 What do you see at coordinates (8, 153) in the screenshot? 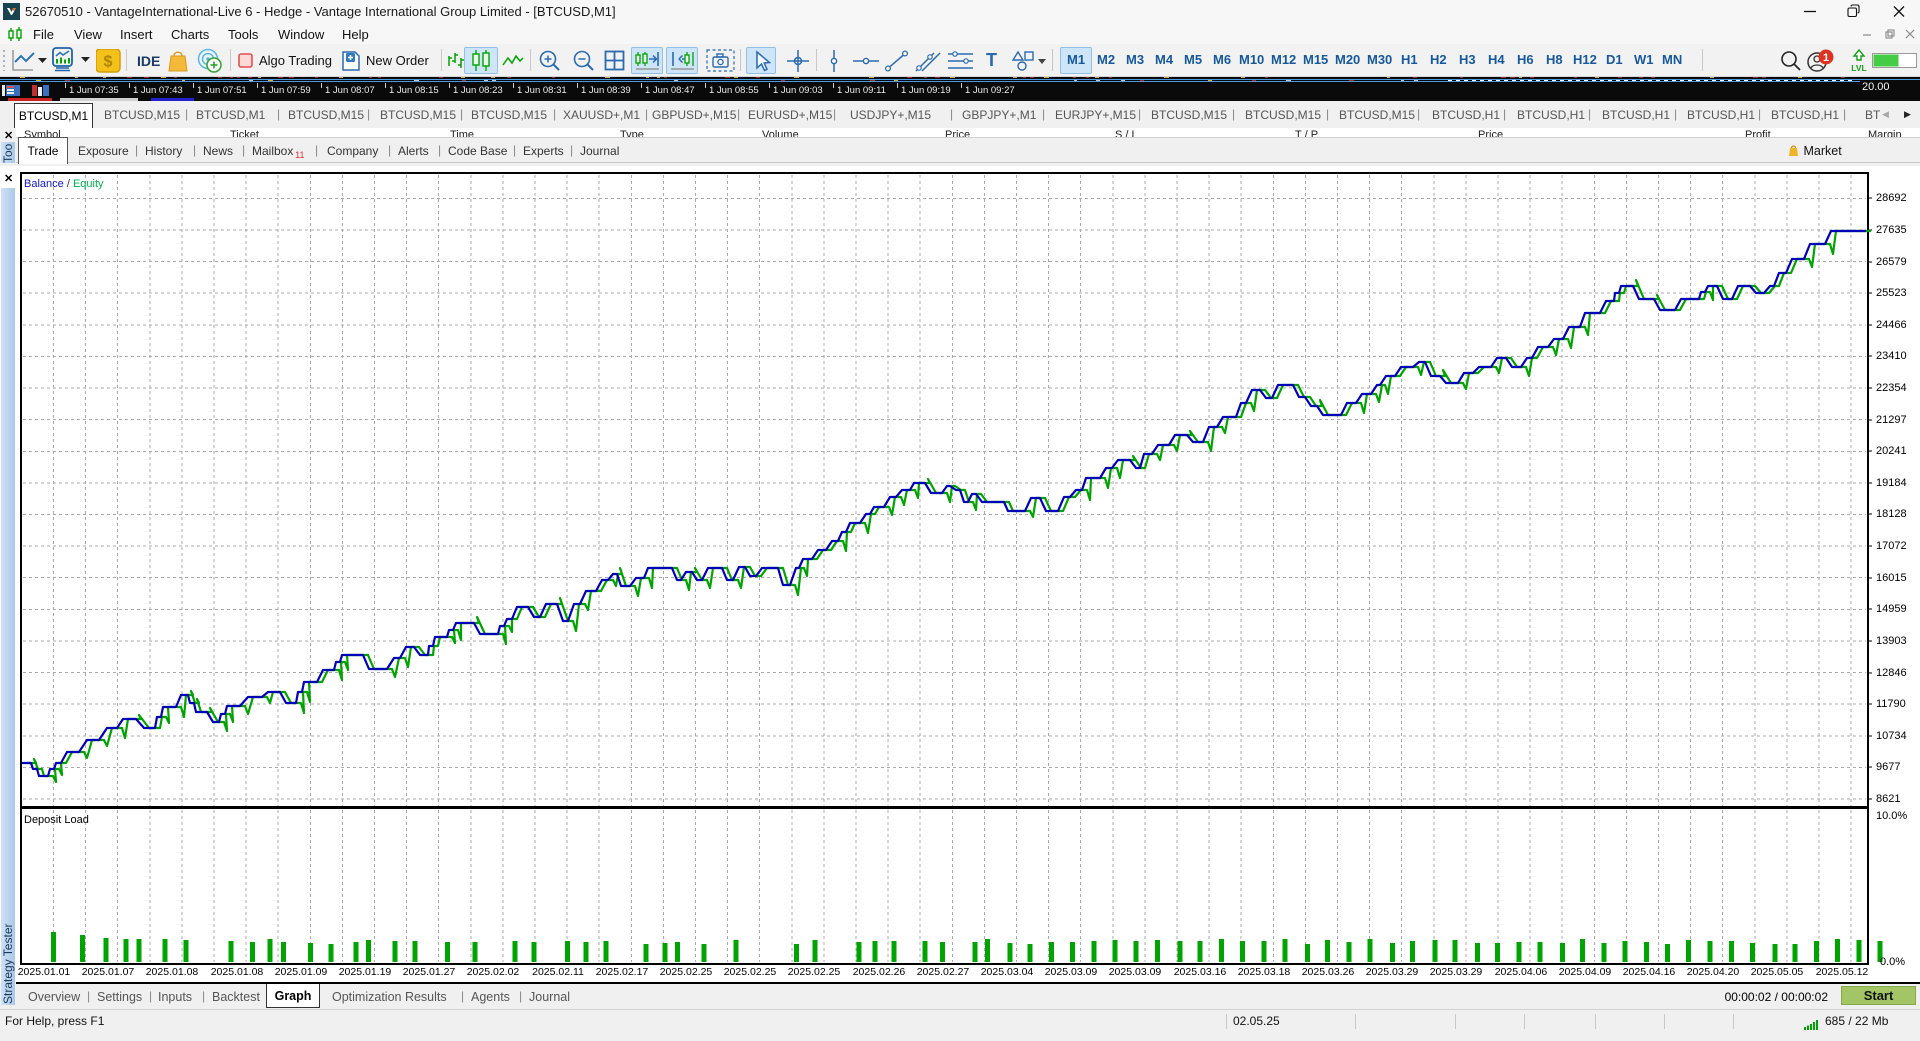
I see `svg-text: Too` at bounding box center [8, 153].